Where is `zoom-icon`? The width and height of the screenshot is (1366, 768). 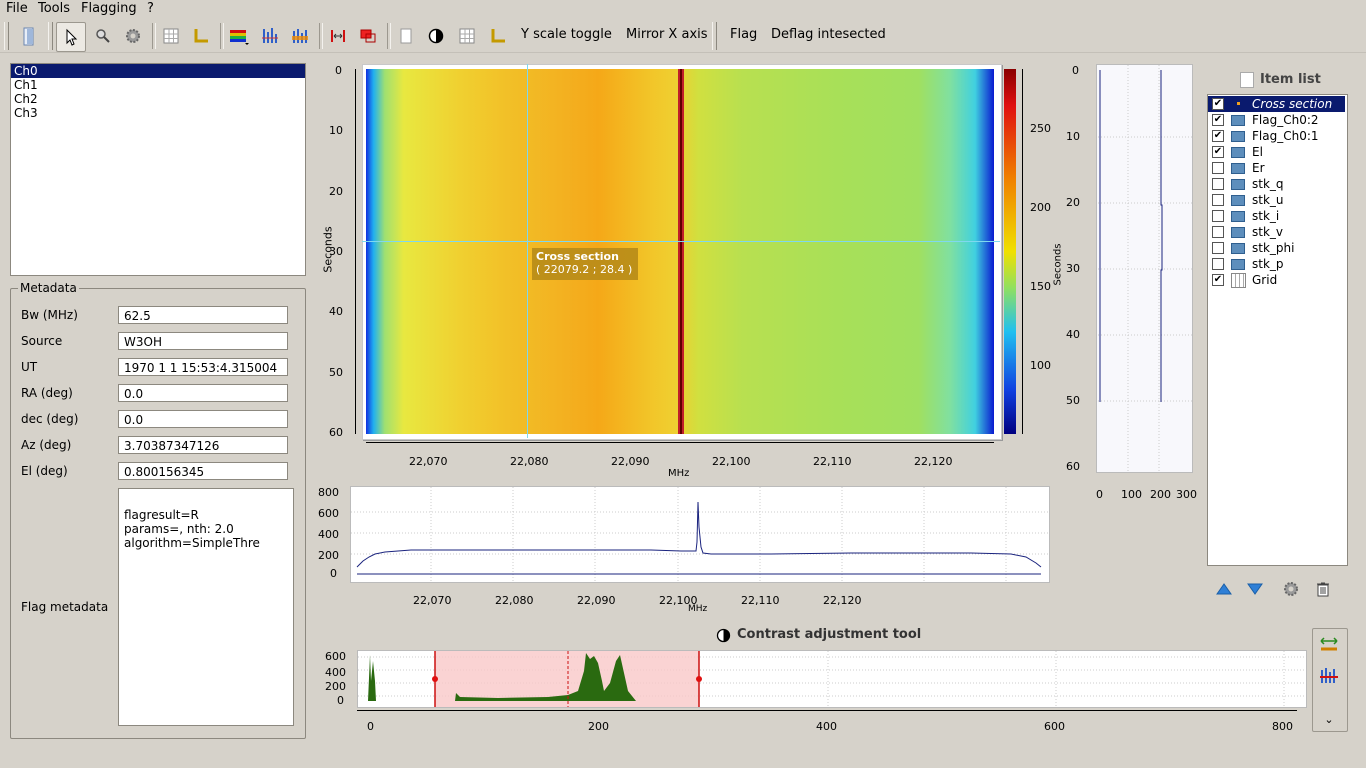
zoom-icon is located at coordinates (103, 36).